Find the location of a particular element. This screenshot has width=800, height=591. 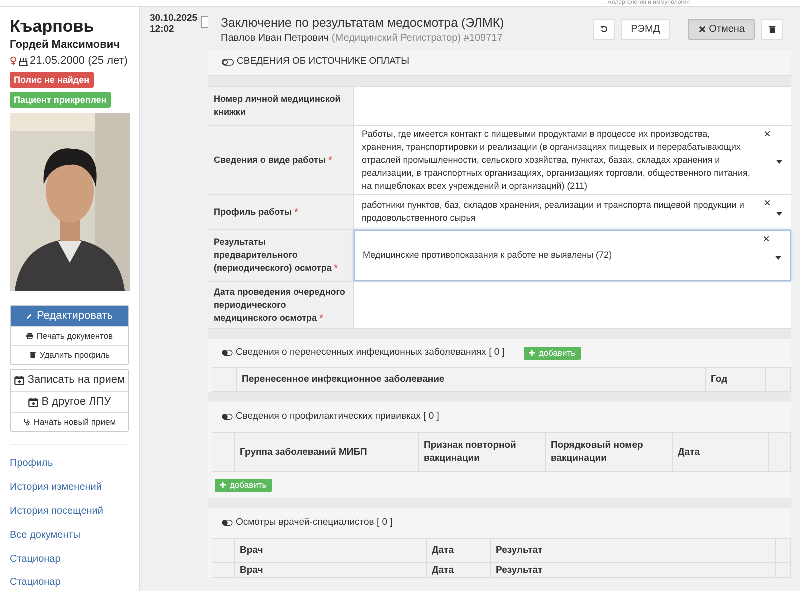

birth-date: 21.05.2000 (25 лет) is located at coordinates (79, 61).